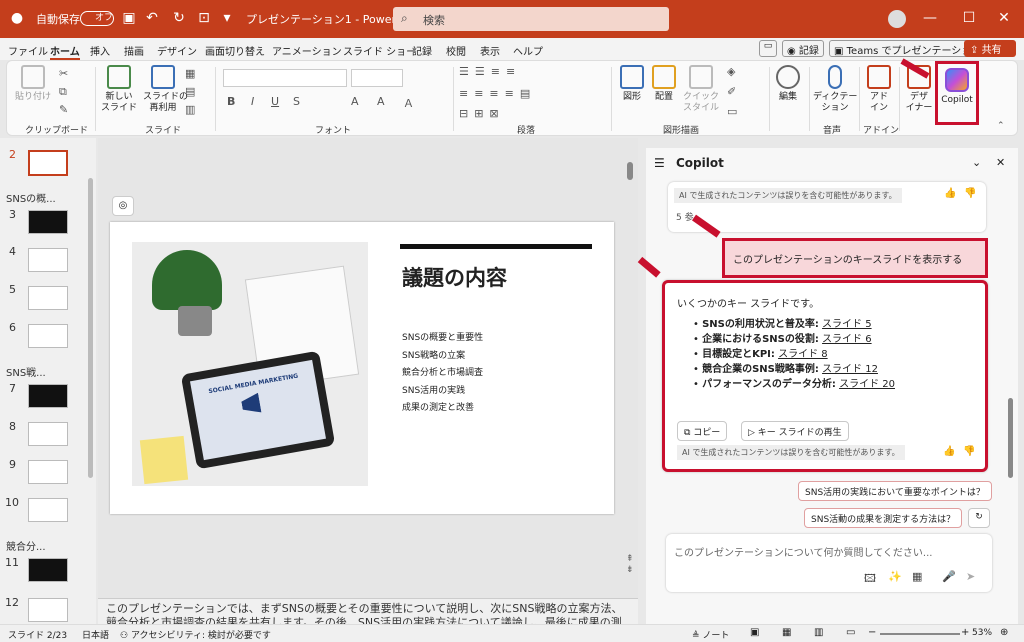 This screenshot has width=1024, height=642. I want to click on addin-button: アド イン, so click(879, 89).